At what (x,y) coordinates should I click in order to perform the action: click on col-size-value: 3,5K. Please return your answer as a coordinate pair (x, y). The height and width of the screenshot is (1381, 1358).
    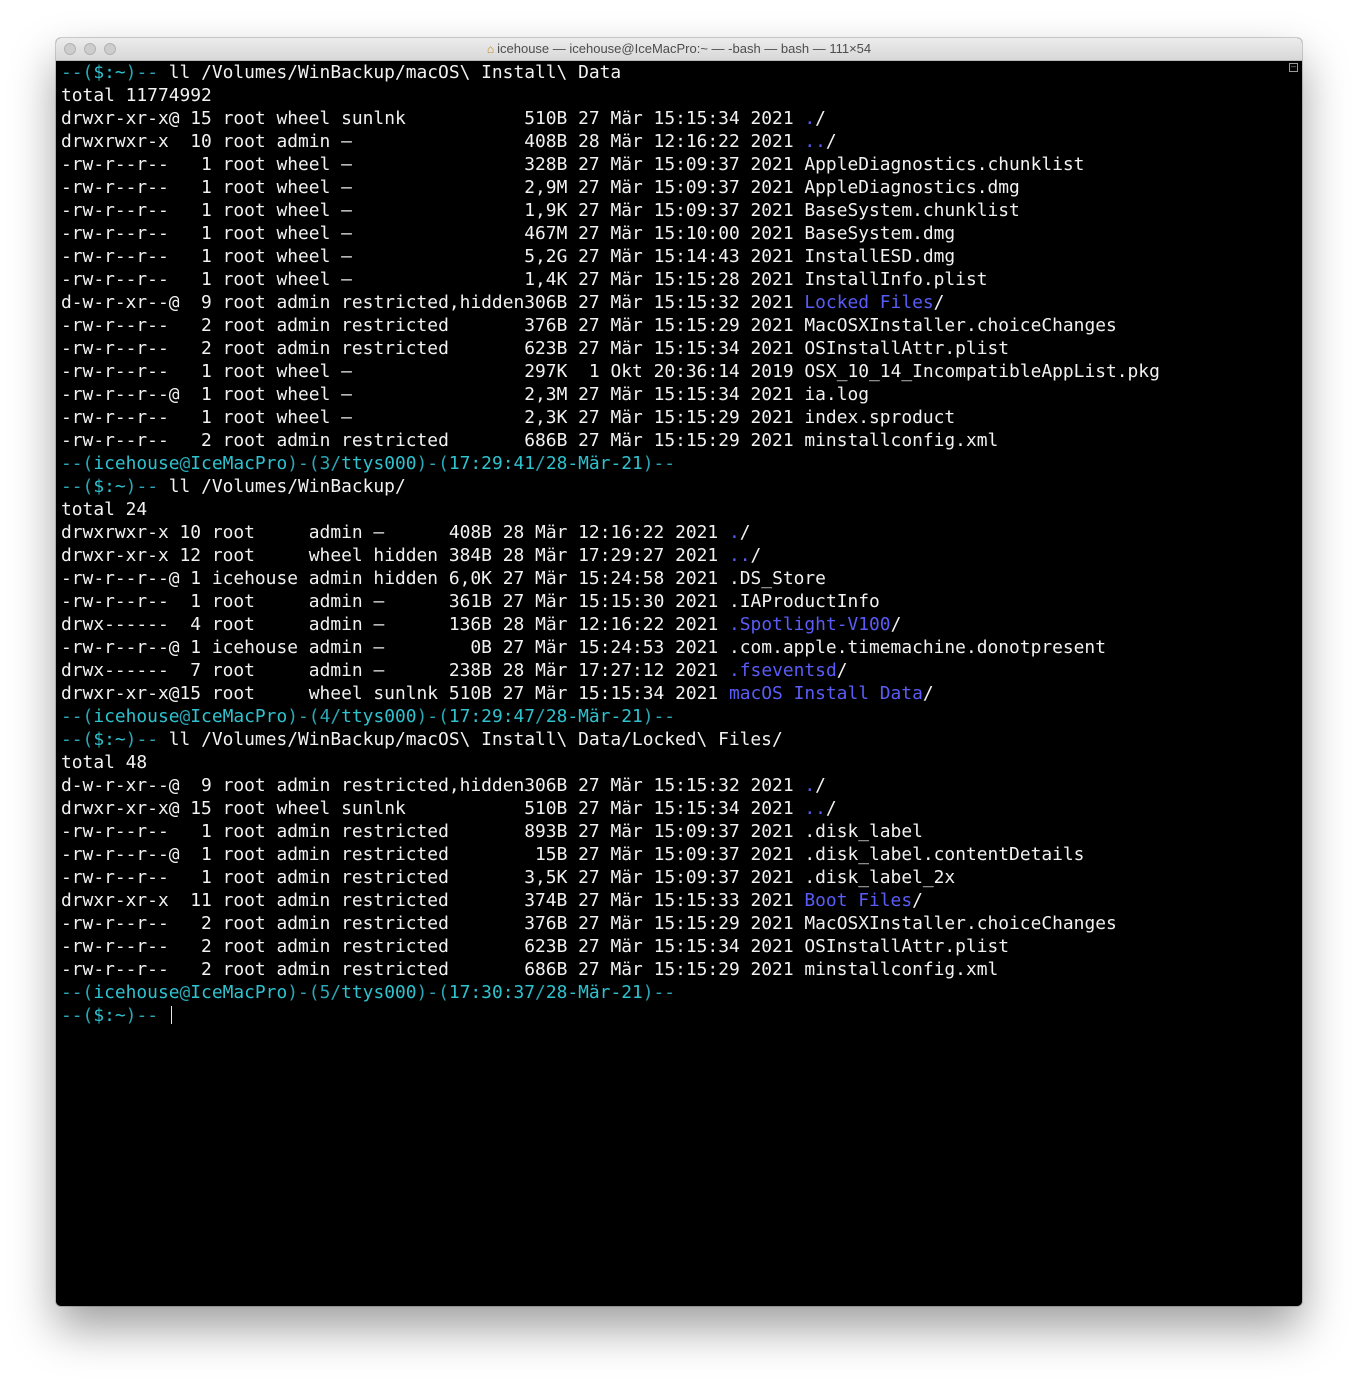
    Looking at the image, I should click on (546, 877).